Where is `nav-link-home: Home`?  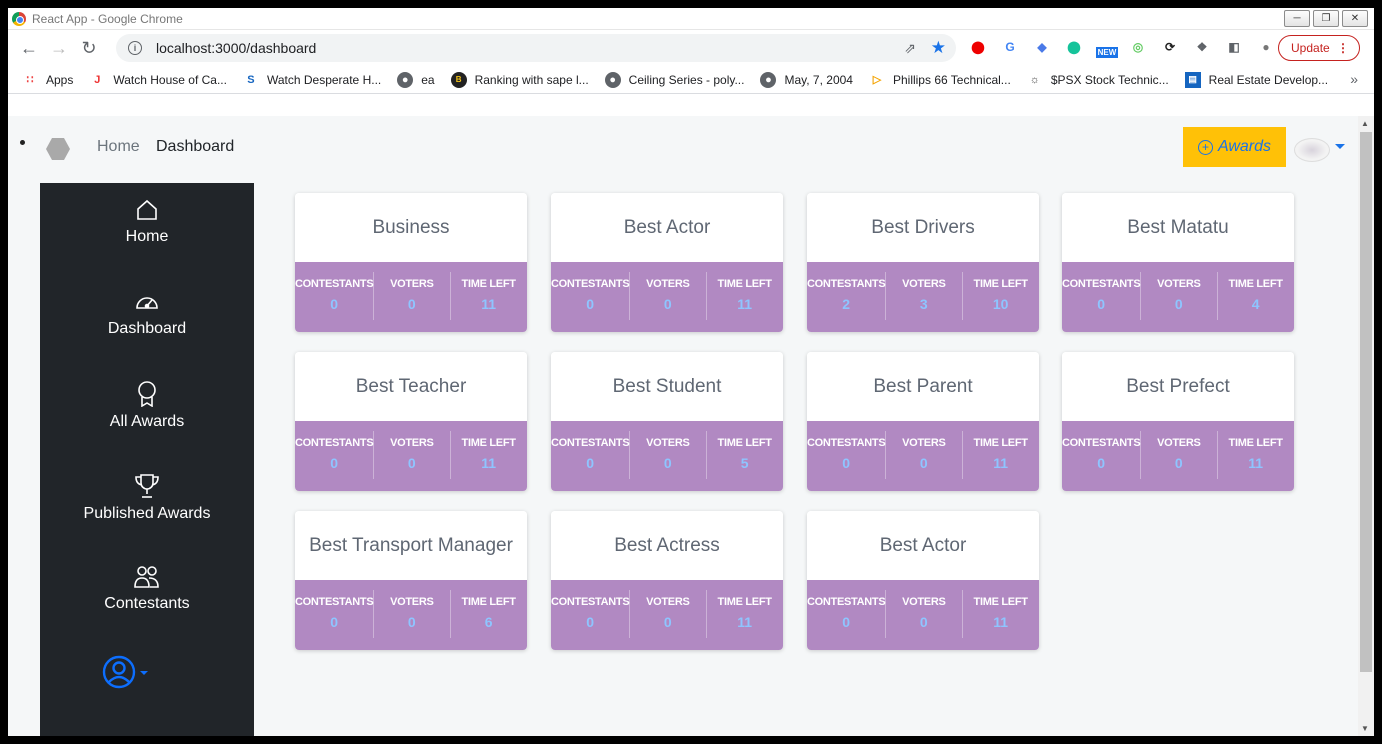
nav-link-home: Home is located at coordinates (118, 147).